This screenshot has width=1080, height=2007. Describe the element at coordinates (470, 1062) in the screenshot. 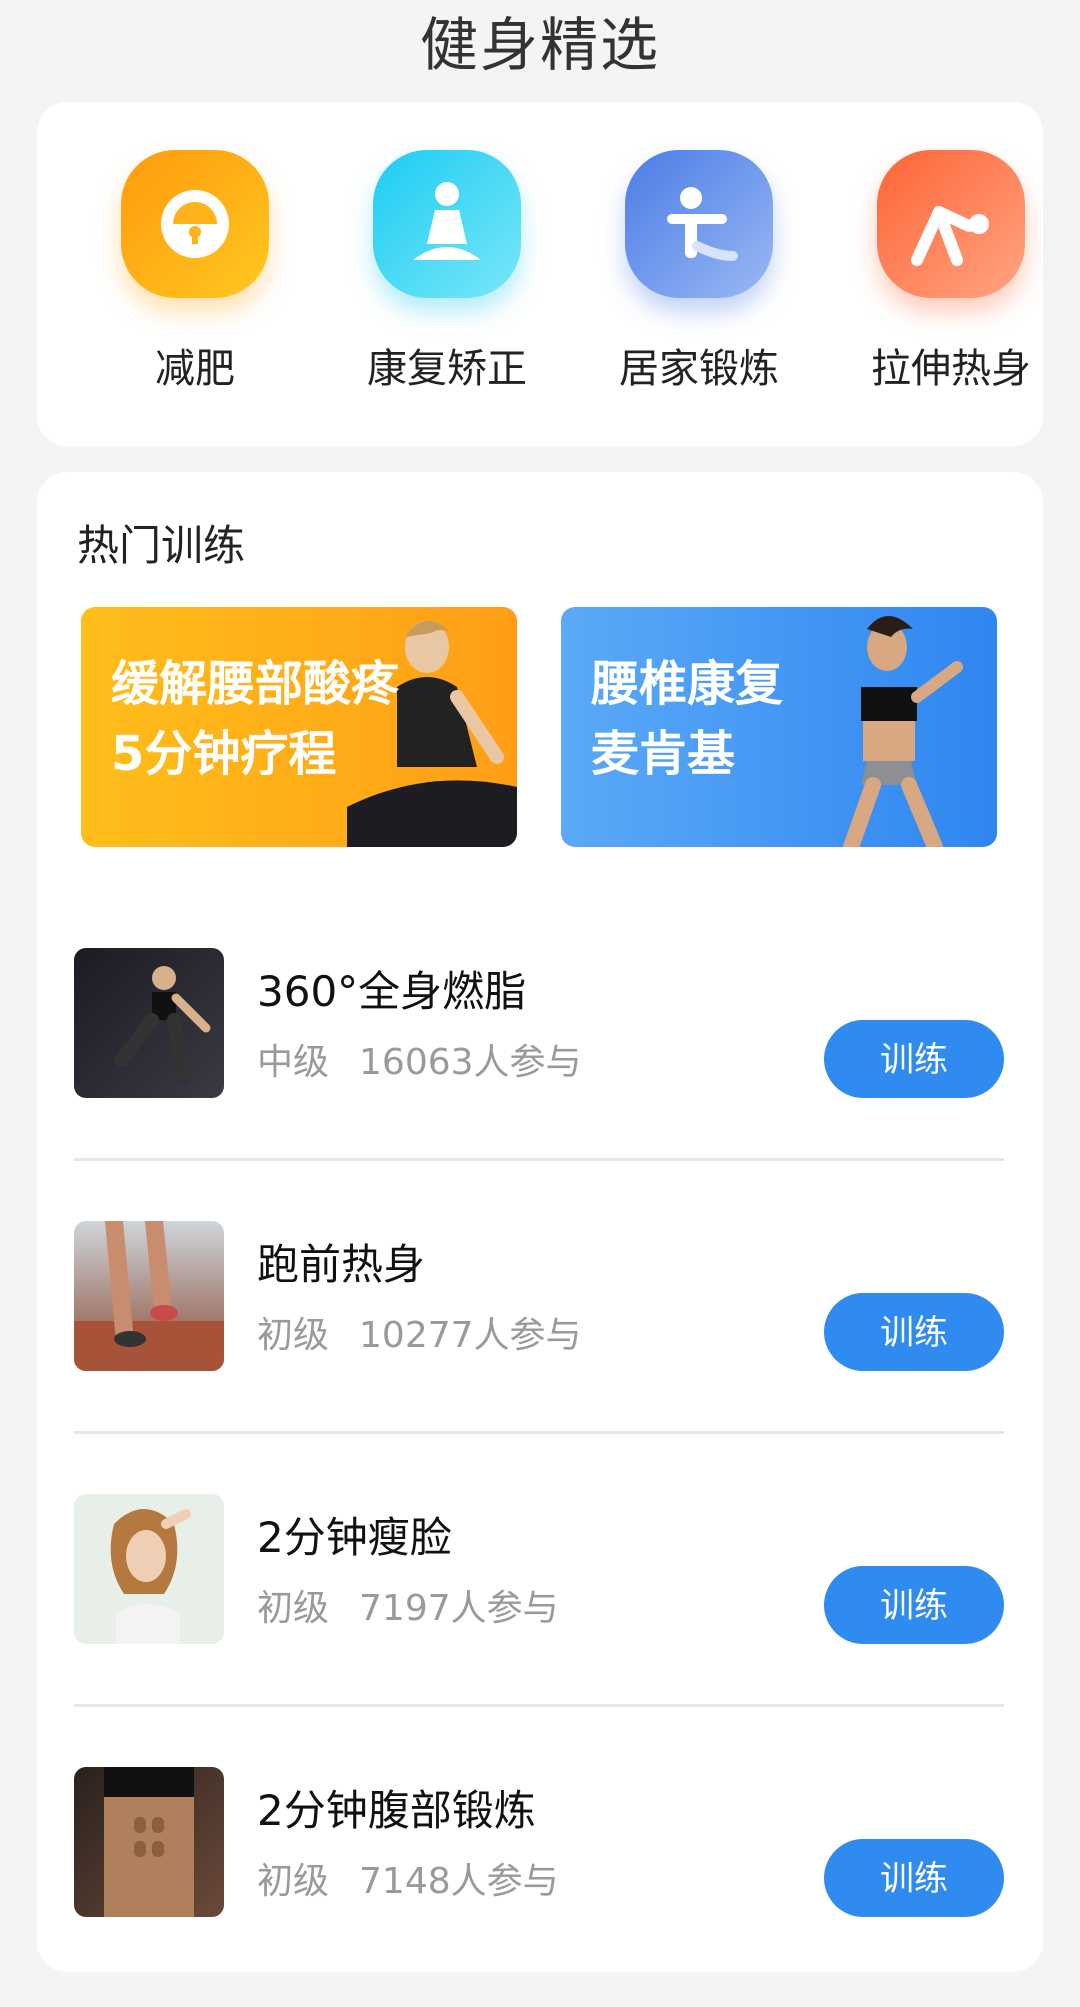

I see `item-participants: 16063人参与` at that location.